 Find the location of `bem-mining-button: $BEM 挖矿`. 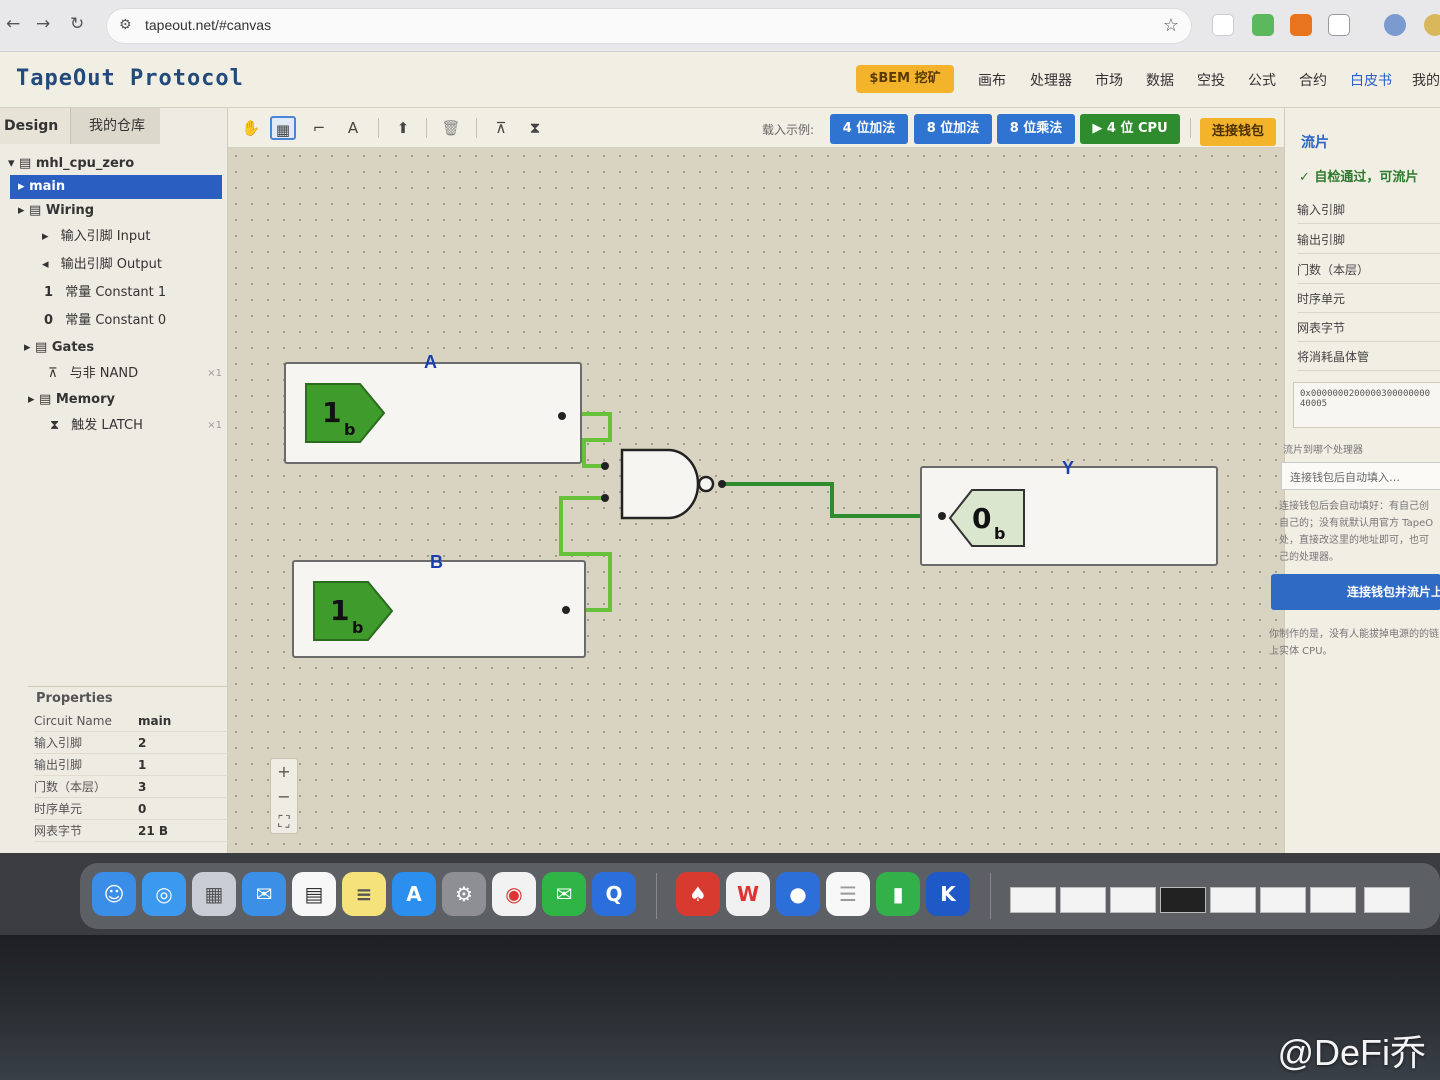

bem-mining-button: $BEM 挖矿 is located at coordinates (905, 79).